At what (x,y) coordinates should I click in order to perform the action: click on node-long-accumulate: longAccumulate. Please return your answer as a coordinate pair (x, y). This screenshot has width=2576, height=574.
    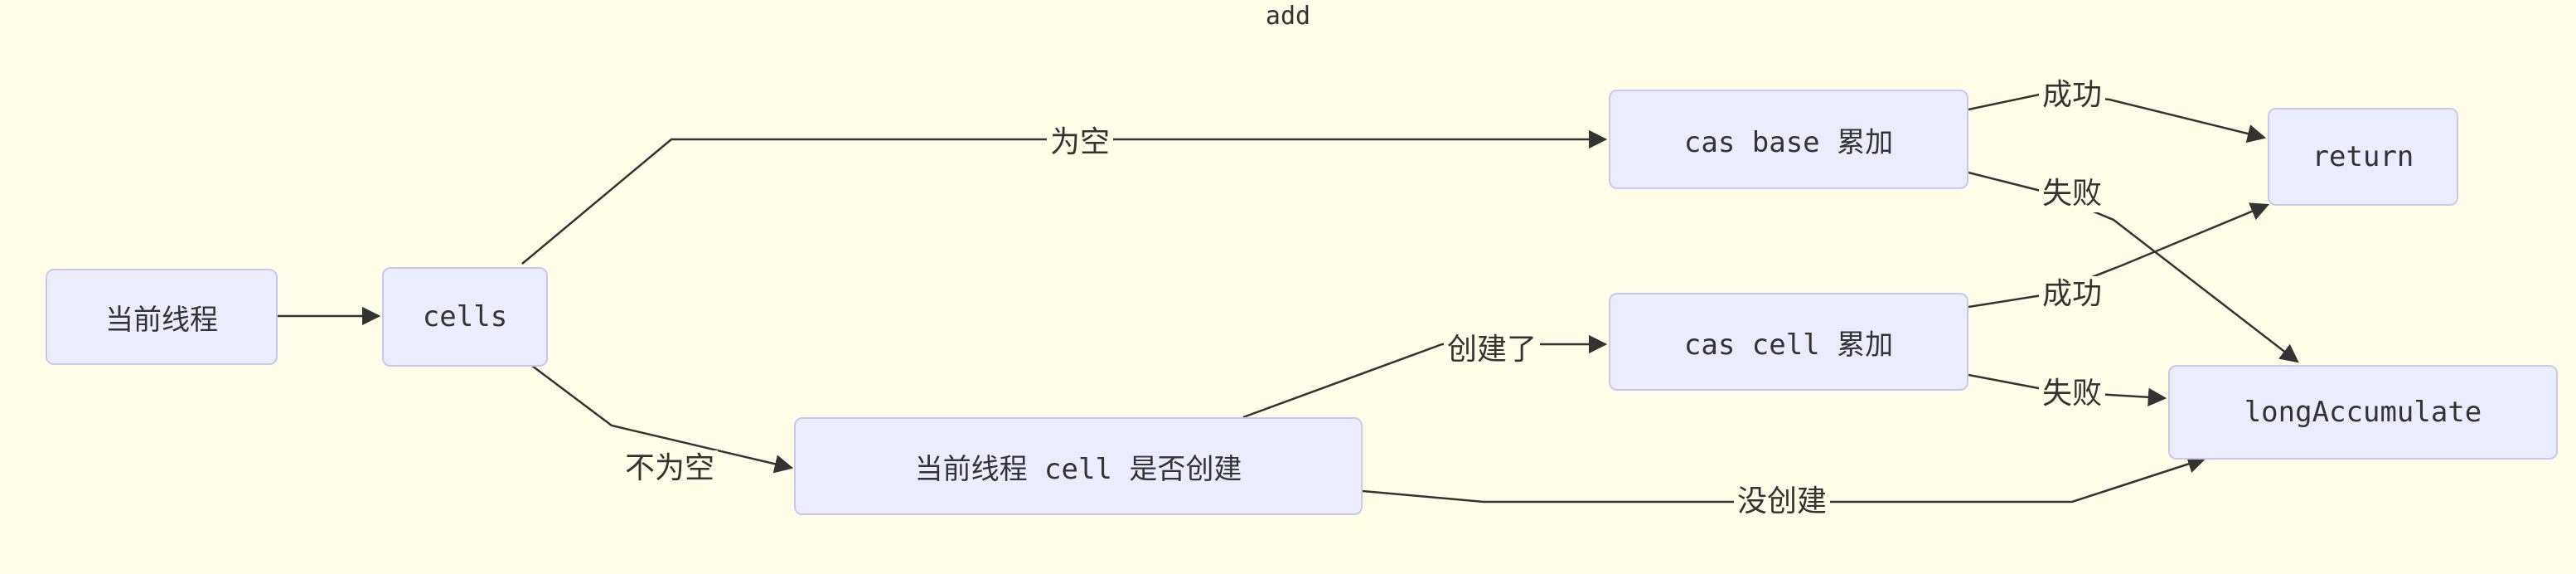
    Looking at the image, I should click on (2363, 413).